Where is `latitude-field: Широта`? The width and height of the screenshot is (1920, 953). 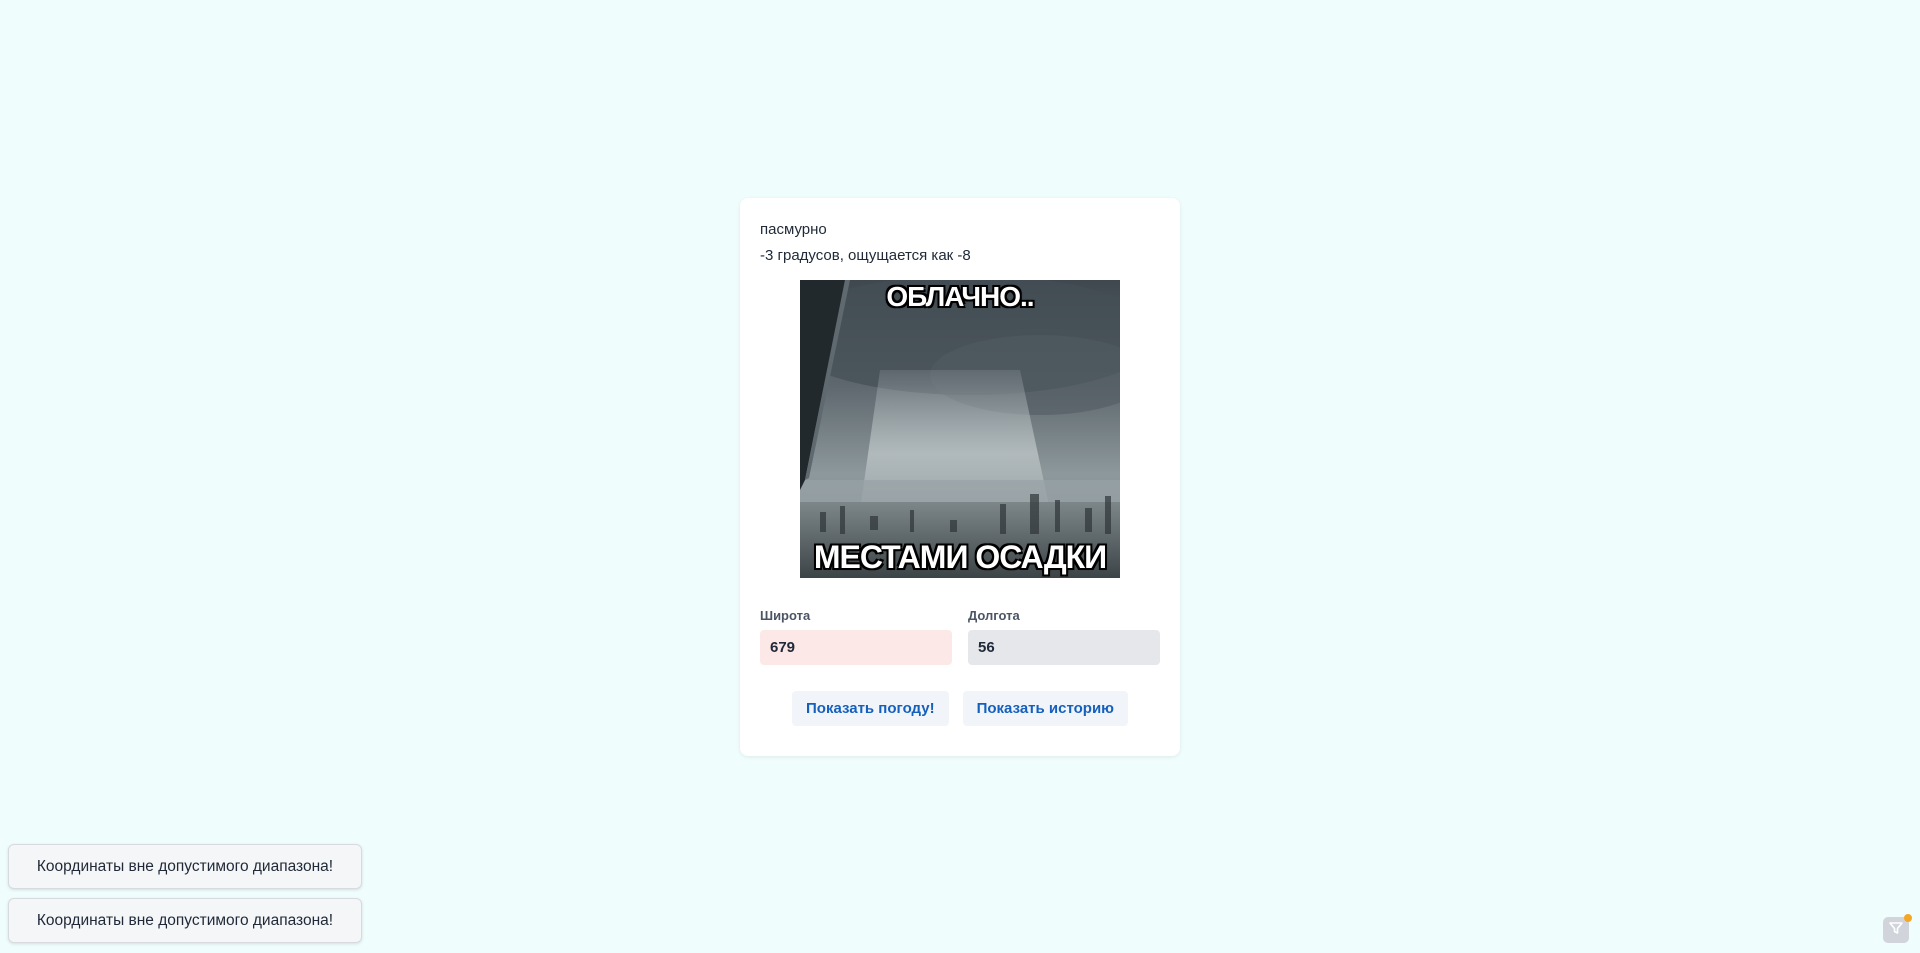
latitude-field: Широта is located at coordinates (856, 636).